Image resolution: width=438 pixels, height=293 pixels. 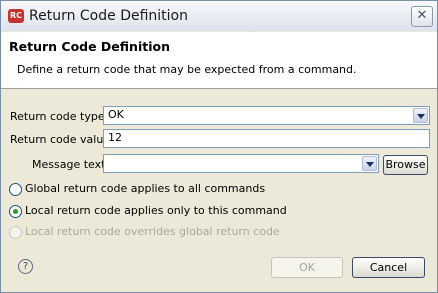 What do you see at coordinates (108, 16) in the screenshot?
I see `window-title: Return Code Definition` at bounding box center [108, 16].